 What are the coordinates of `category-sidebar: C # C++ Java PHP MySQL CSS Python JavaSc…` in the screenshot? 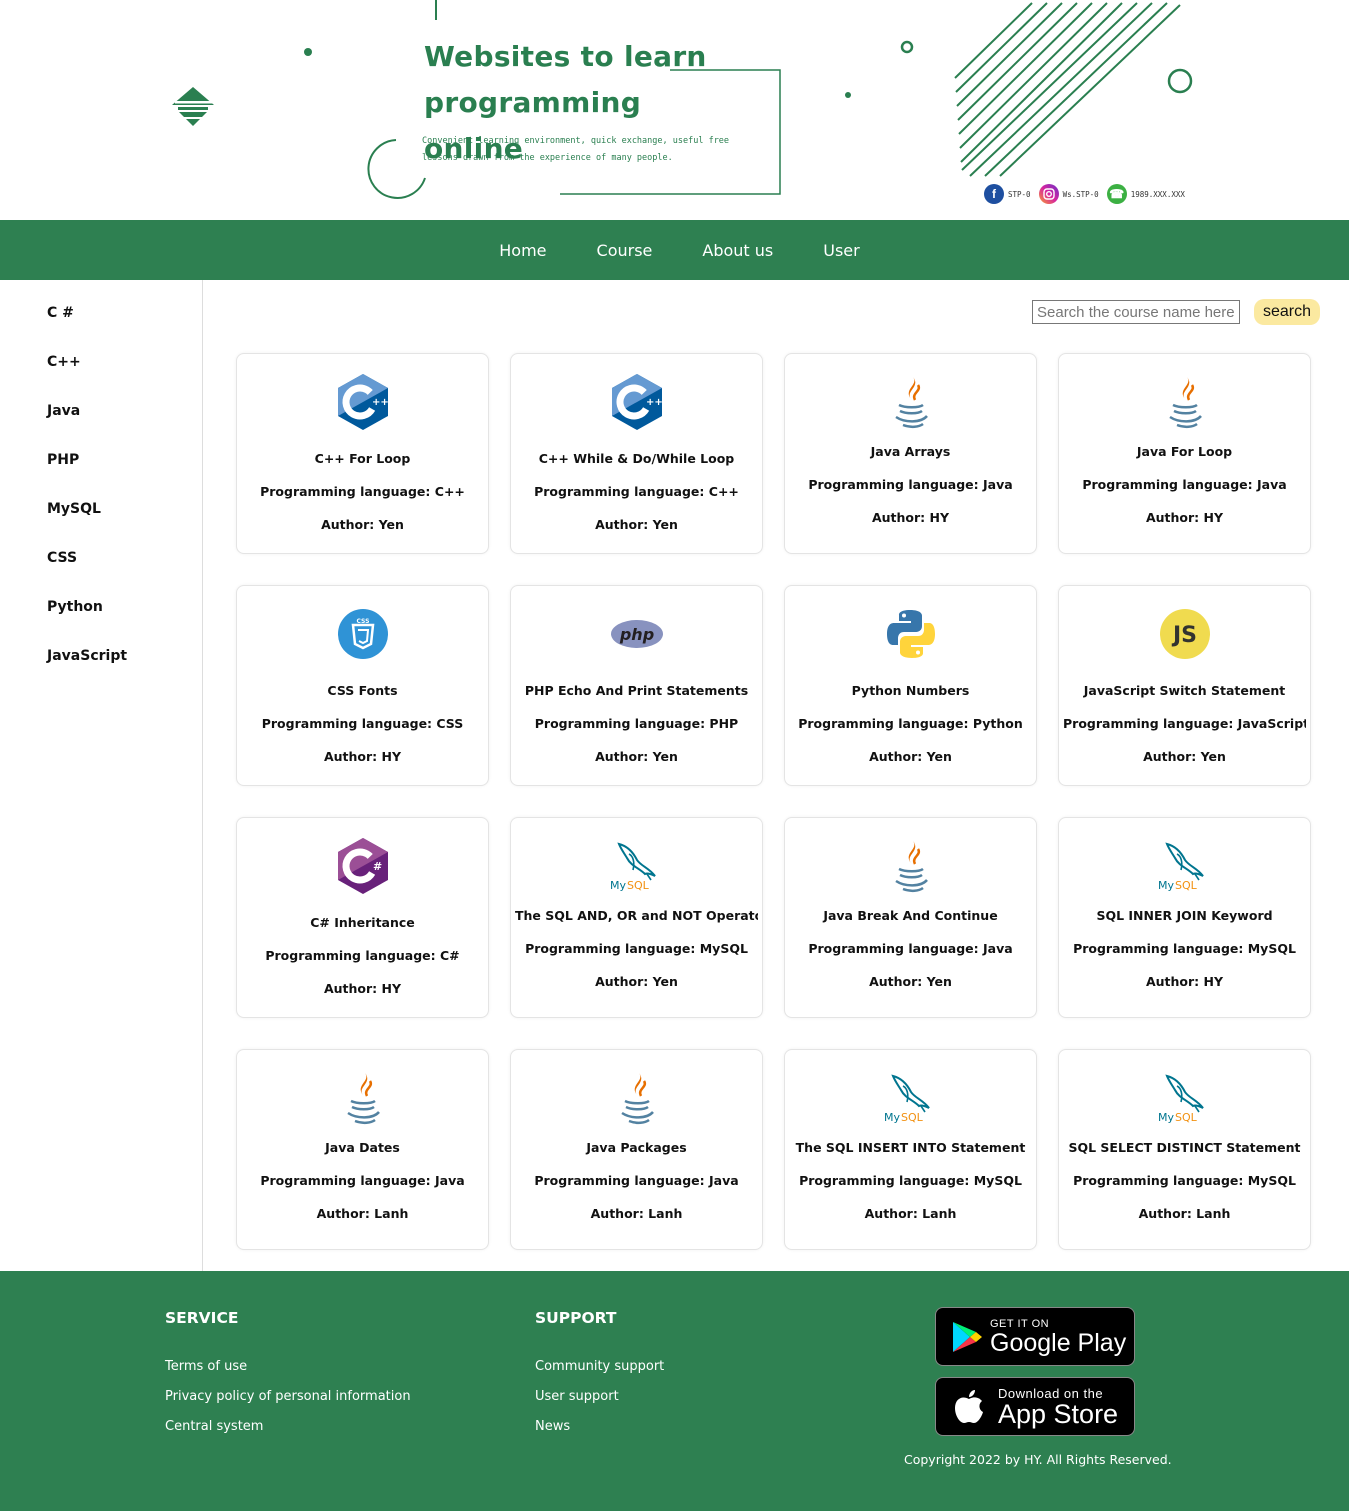 It's located at (101, 775).